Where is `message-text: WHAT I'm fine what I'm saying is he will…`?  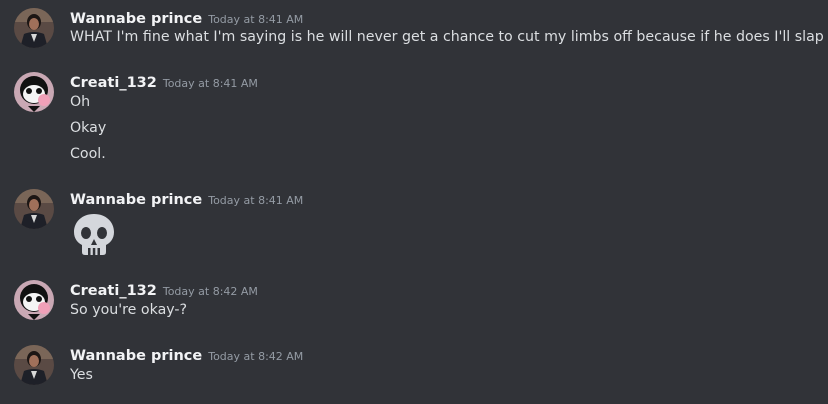 message-text: WHAT I'm fine what I'm saying is he will… is located at coordinates (449, 37).